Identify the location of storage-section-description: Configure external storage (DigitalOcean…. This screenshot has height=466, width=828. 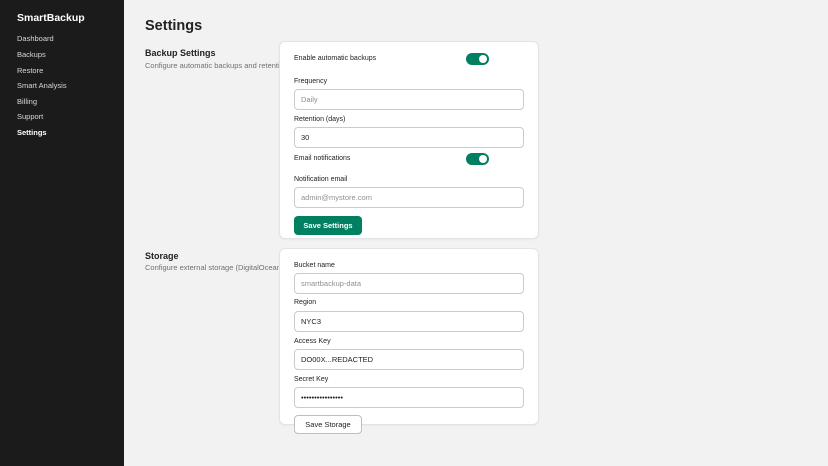
(212, 267).